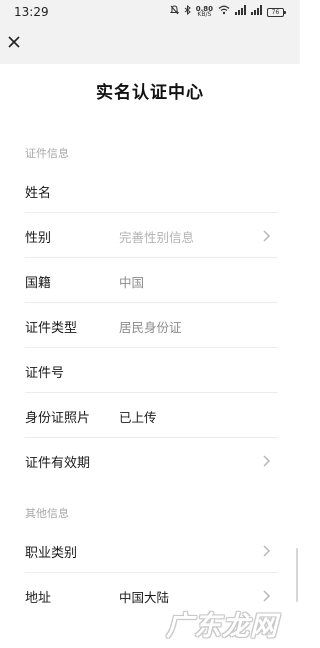  Describe the element at coordinates (150, 280) in the screenshot. I see `row-nationality: 国籍 中国` at that location.